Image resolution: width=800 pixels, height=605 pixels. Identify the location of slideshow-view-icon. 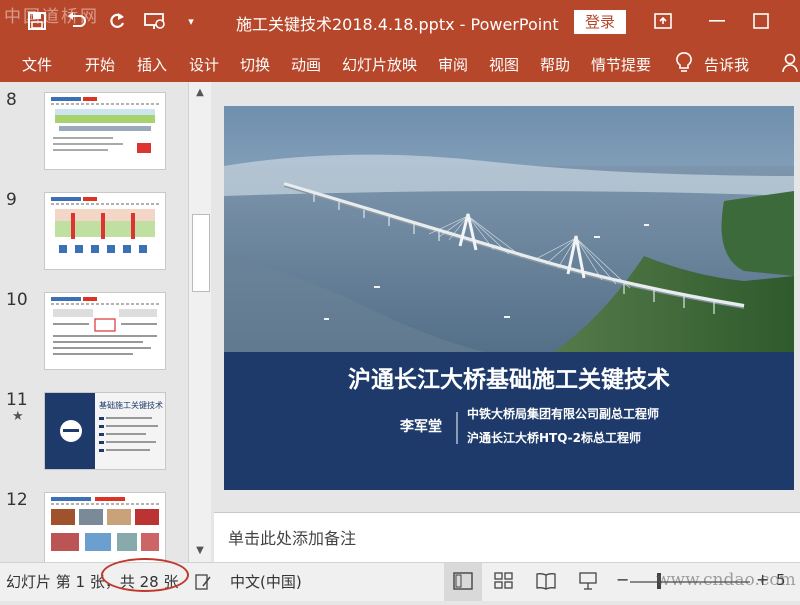
(588, 583).